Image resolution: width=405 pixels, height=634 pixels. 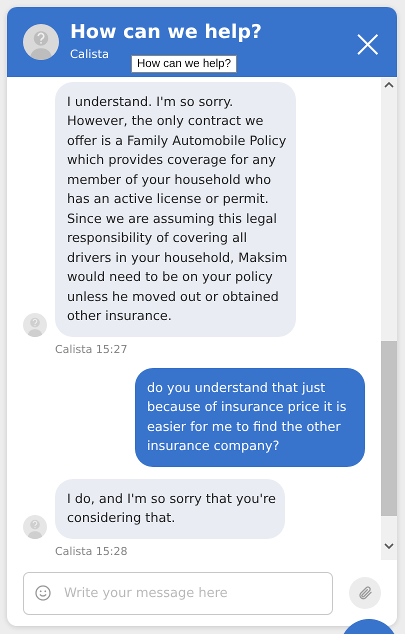 I want to click on user-message: do you understand that just because of insurance price it is easier for me to find the other insurance company?, so click(x=250, y=417).